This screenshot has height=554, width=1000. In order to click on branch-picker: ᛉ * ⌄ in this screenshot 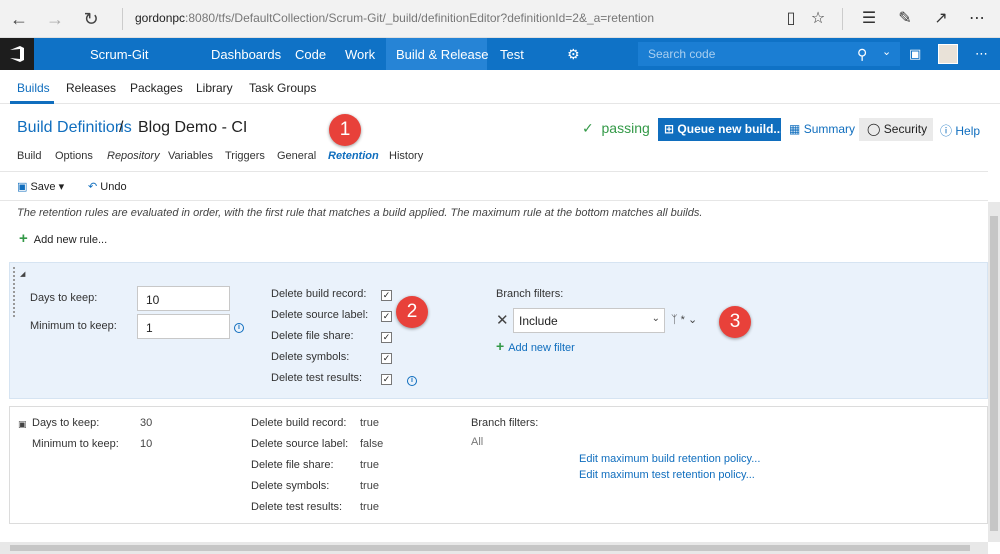, I will do `click(684, 319)`.